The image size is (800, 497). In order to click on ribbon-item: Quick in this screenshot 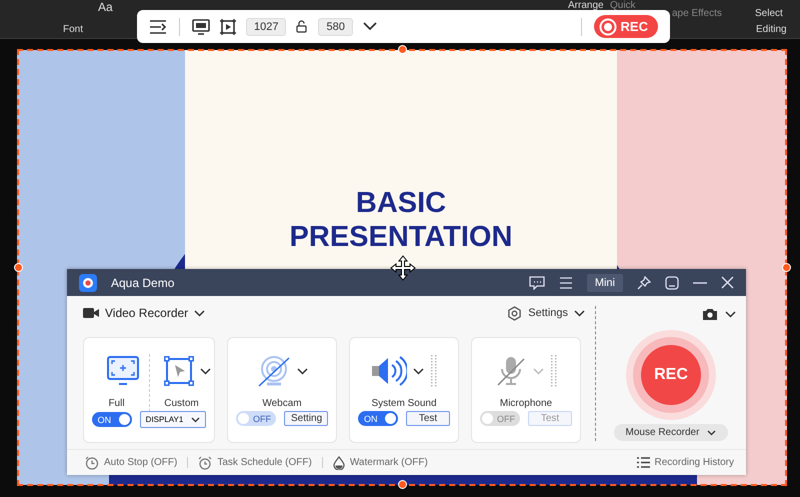, I will do `click(623, 5)`.